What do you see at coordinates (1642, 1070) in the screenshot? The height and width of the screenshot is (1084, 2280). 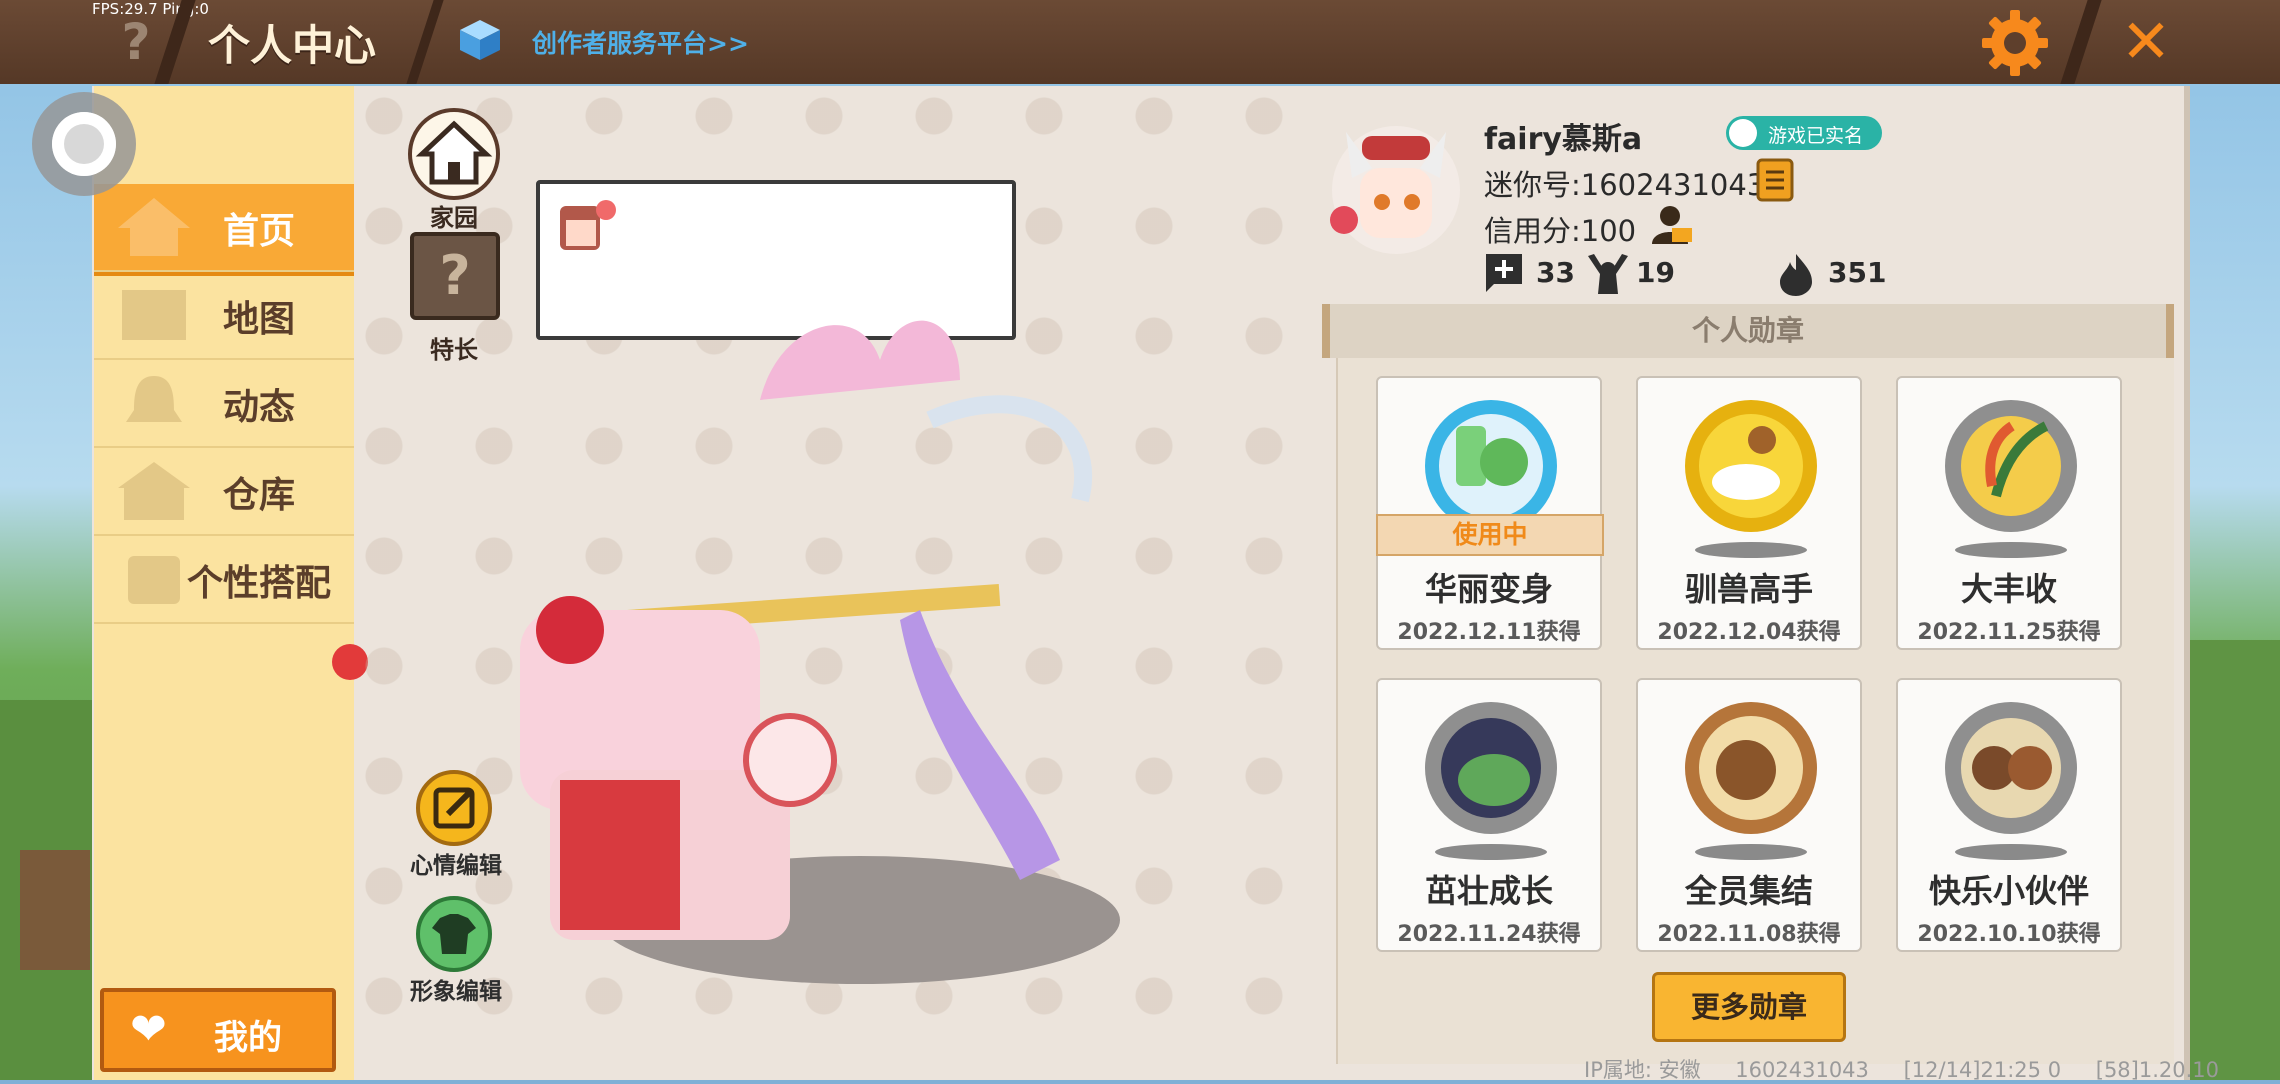 I see `ip-location: IP属地: 安徽` at bounding box center [1642, 1070].